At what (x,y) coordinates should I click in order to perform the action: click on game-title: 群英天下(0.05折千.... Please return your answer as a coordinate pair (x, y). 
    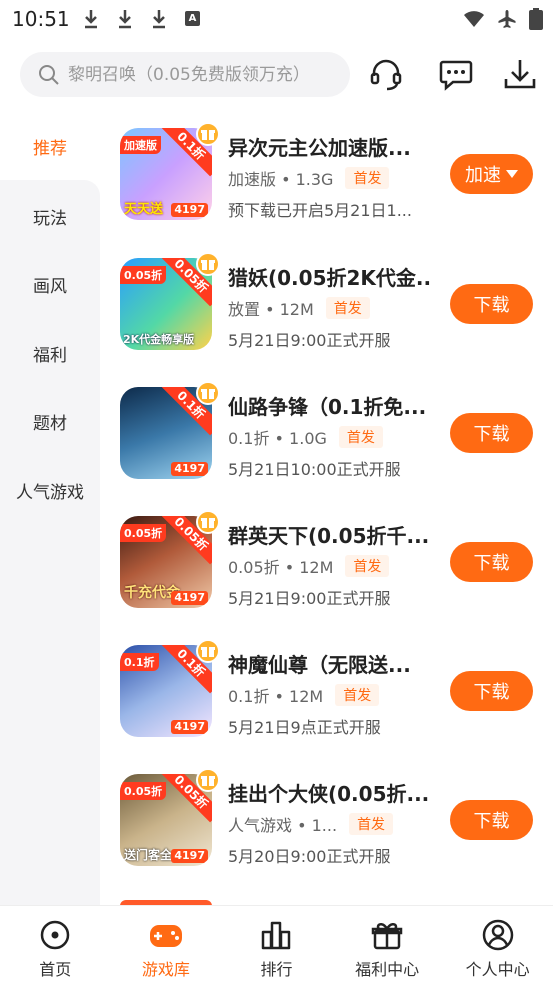
    Looking at the image, I should click on (329, 536).